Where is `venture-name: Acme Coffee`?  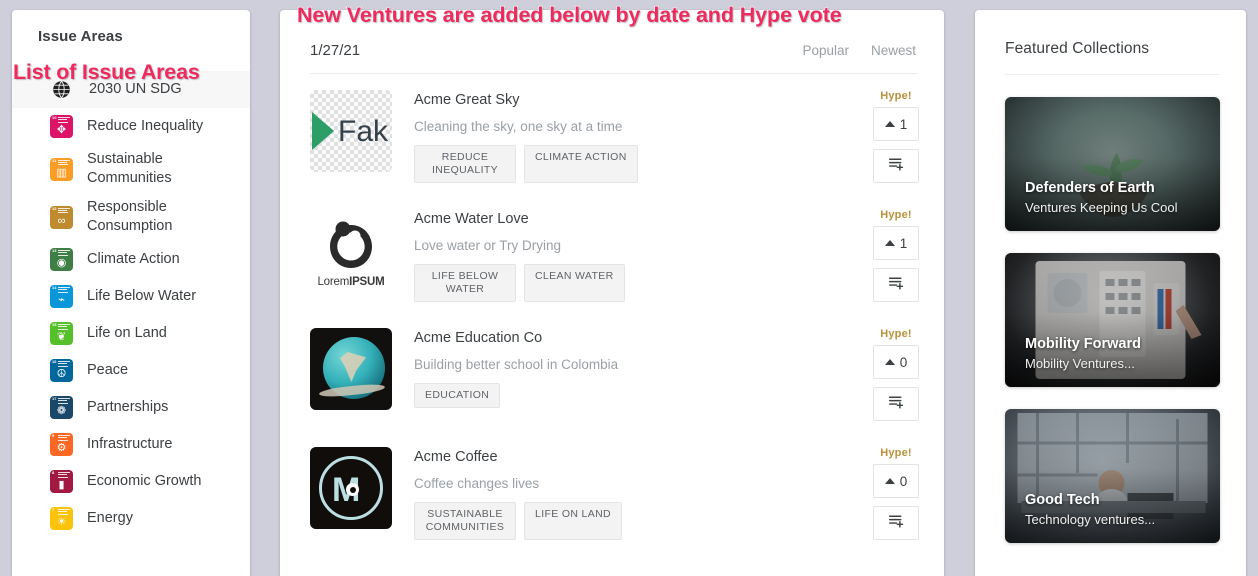
venture-name: Acme Coffee is located at coordinates (637, 457).